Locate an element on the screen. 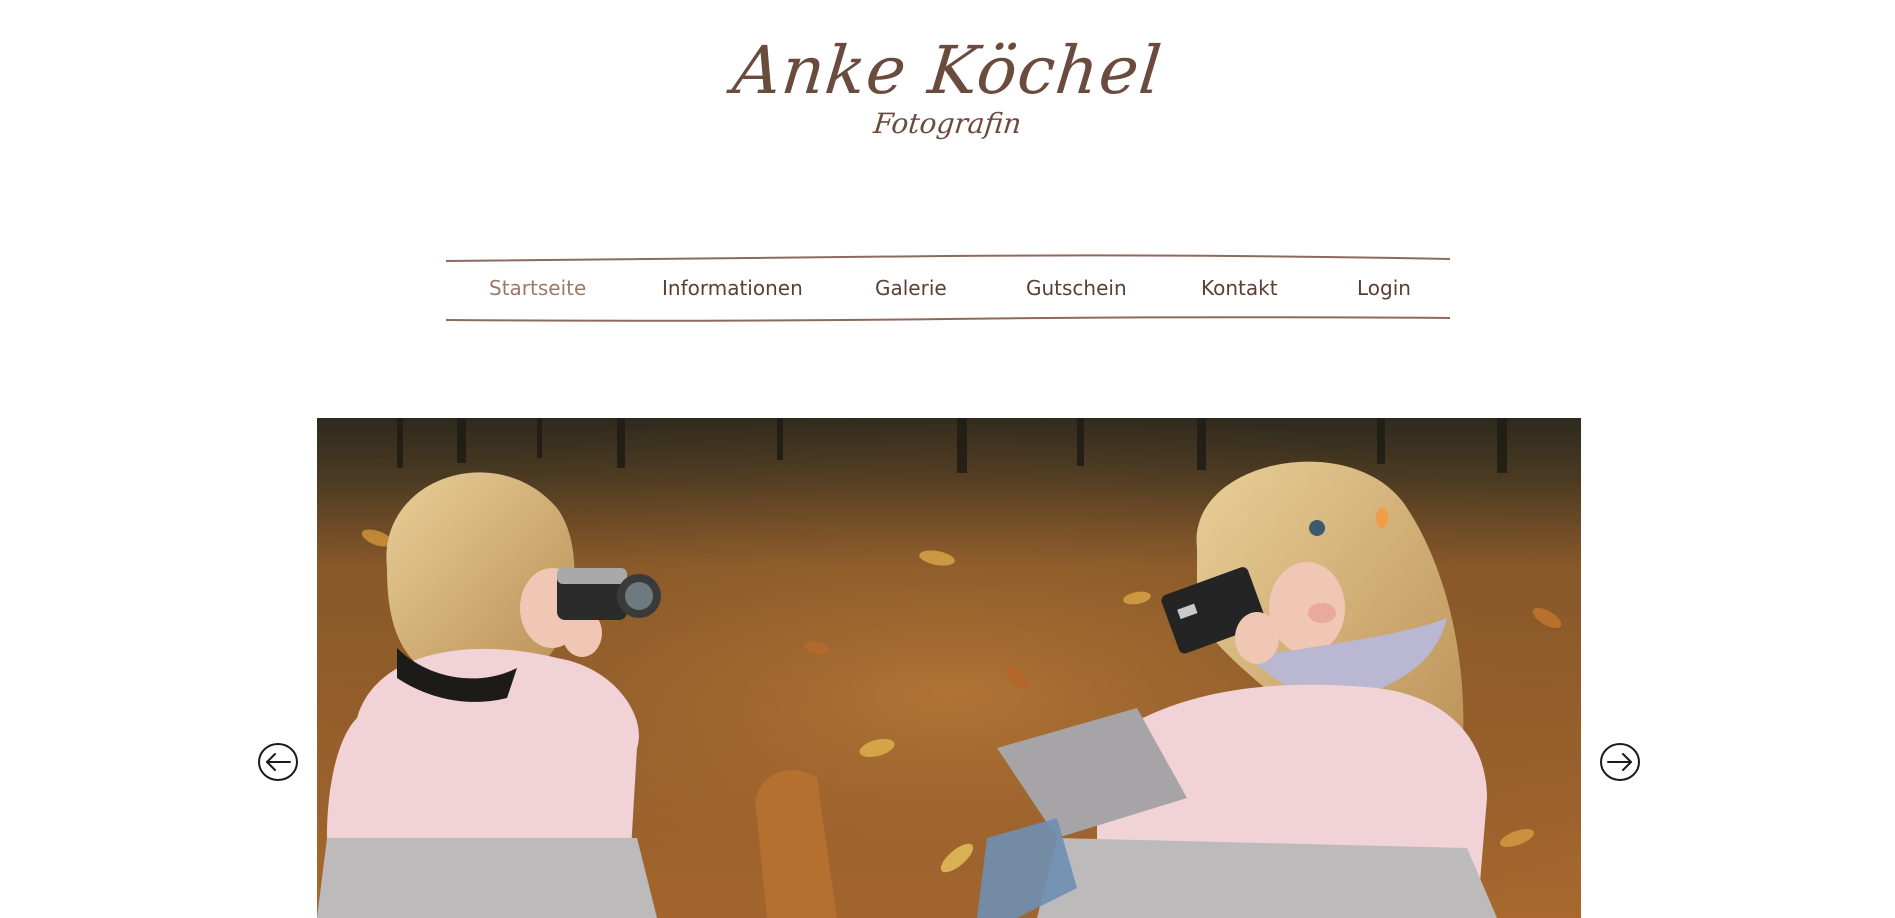 Image resolution: width=1895 pixels, height=918 pixels. nav-bottom-rule is located at coordinates (948, 319).